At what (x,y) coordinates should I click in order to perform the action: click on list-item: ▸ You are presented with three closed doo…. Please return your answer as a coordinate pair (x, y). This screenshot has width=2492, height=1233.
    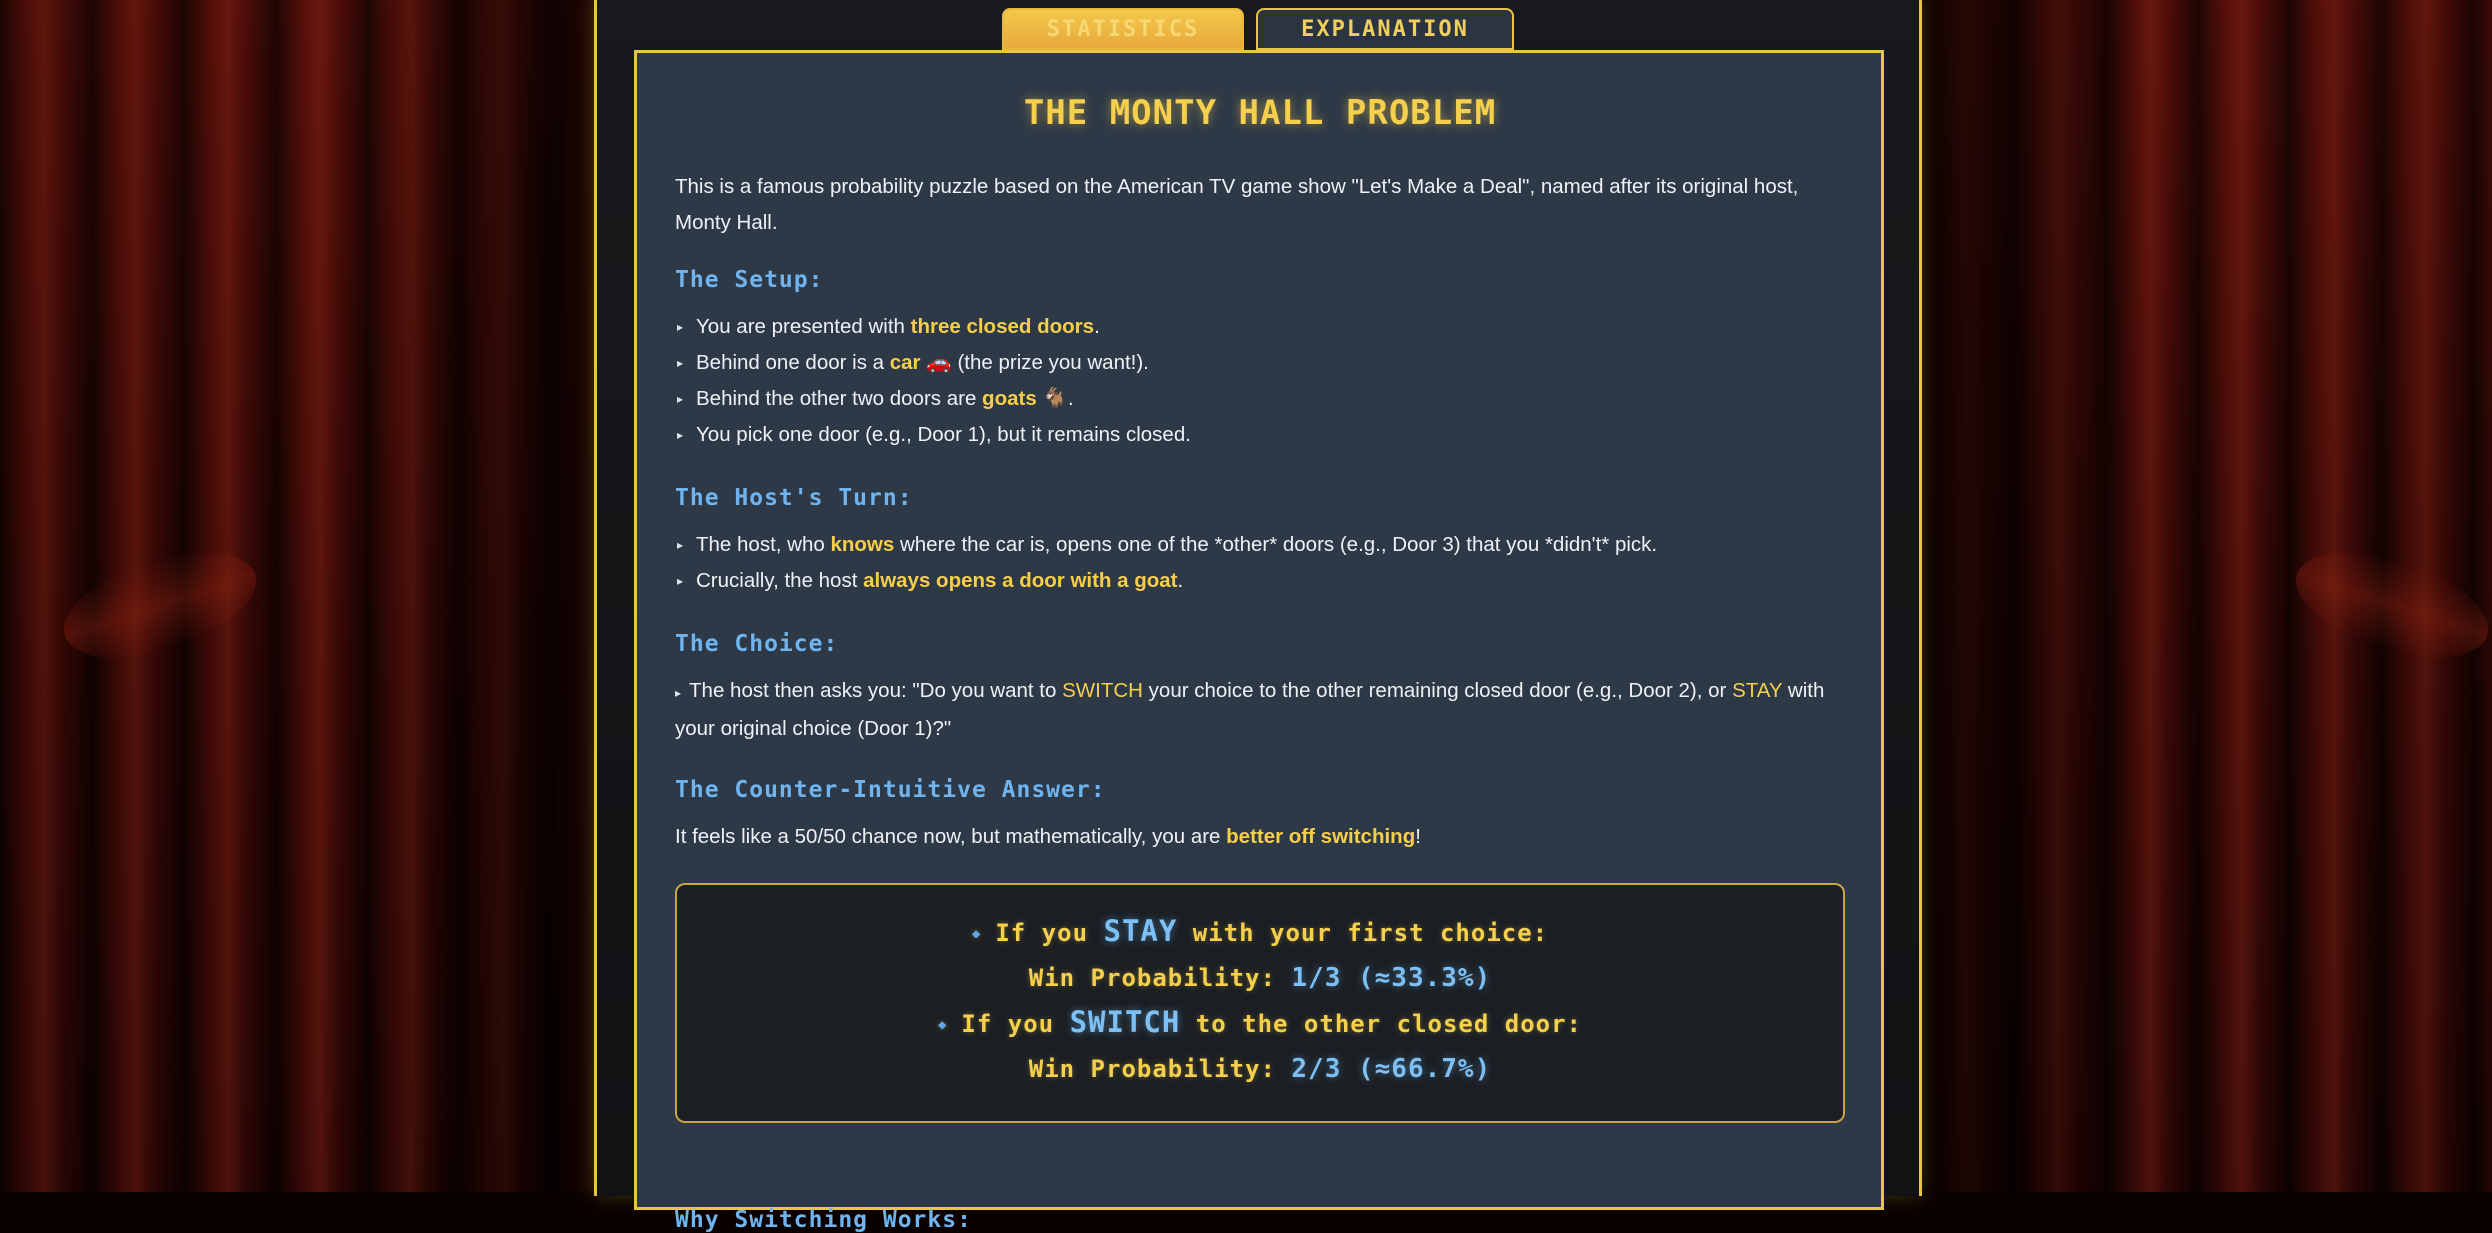
    Looking at the image, I should click on (1260, 327).